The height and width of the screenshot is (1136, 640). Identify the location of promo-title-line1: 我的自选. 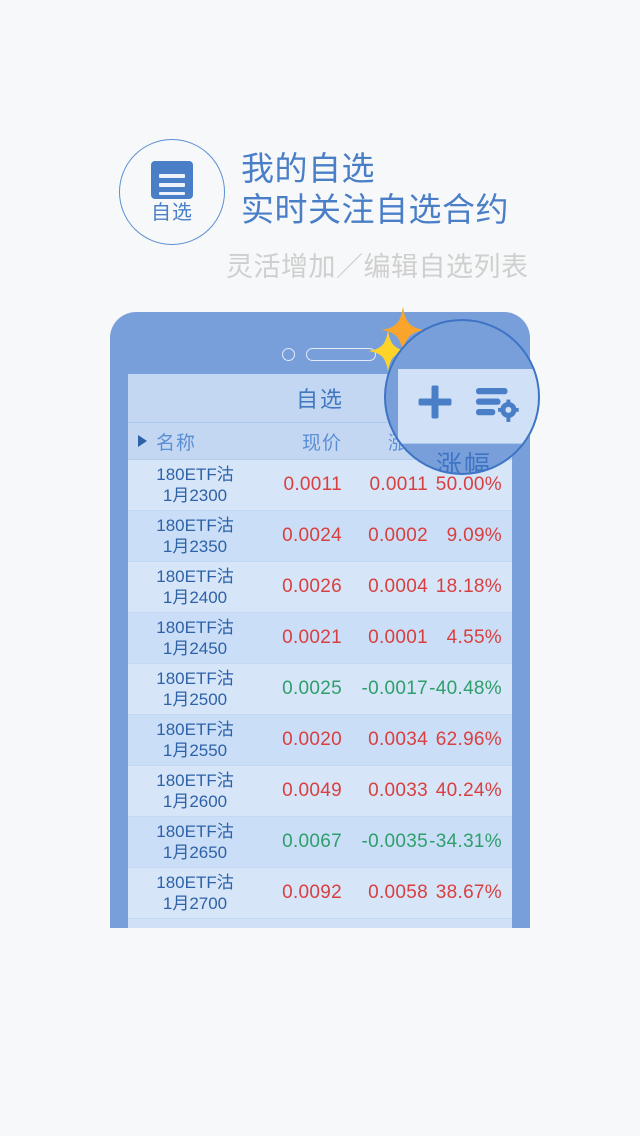
(308, 168).